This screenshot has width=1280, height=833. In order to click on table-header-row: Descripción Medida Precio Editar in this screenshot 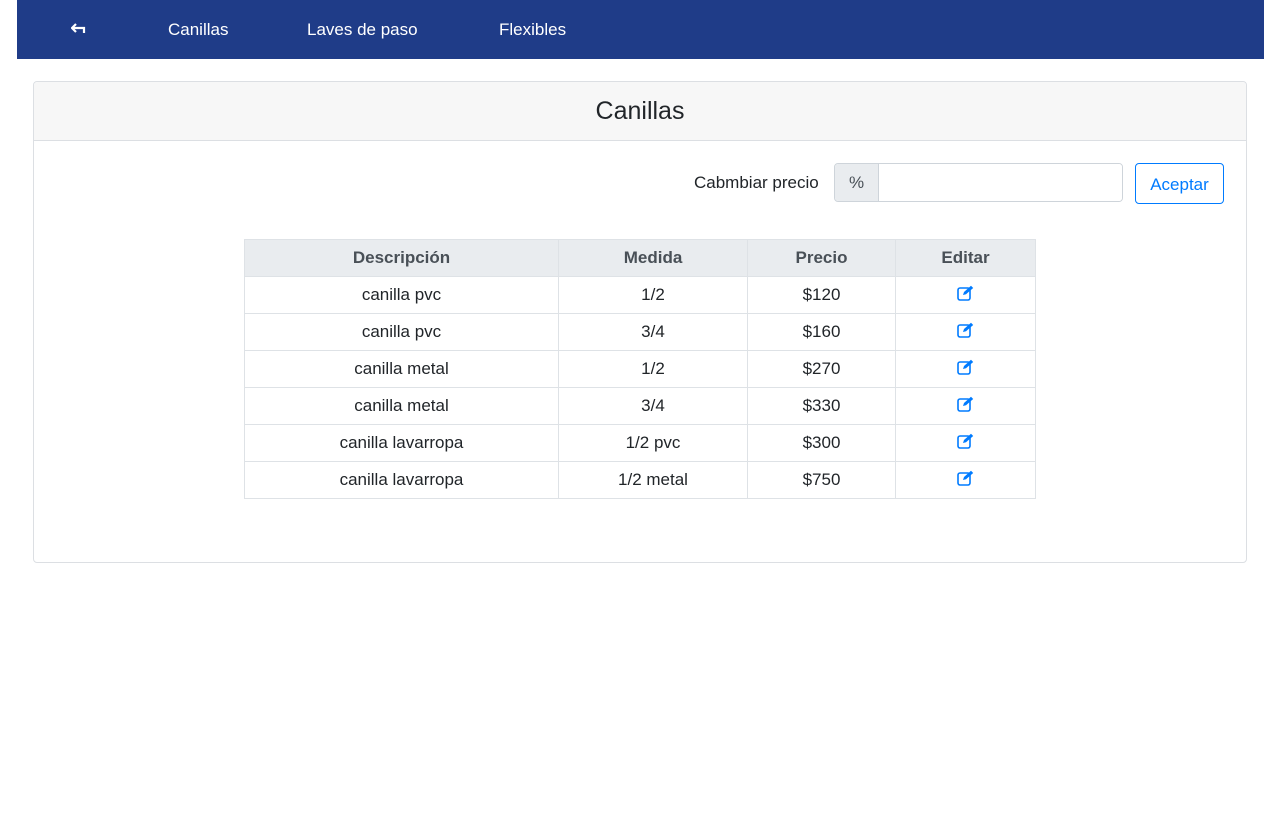, I will do `click(640, 258)`.